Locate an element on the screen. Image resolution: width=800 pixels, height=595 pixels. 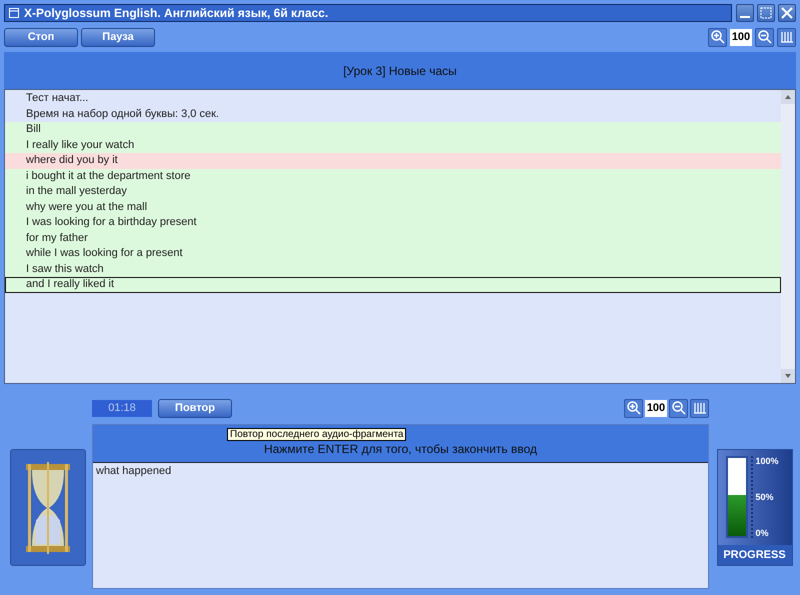
progress-caption: PROGRESS is located at coordinates (755, 555).